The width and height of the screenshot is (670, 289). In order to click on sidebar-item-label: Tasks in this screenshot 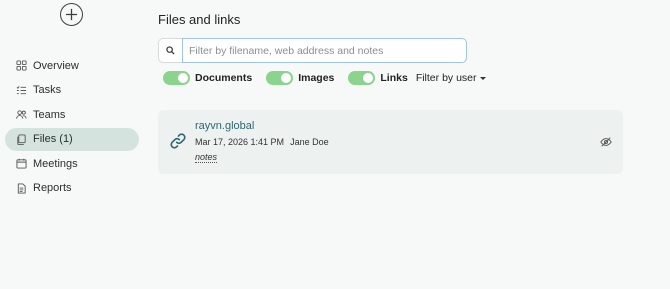, I will do `click(47, 90)`.